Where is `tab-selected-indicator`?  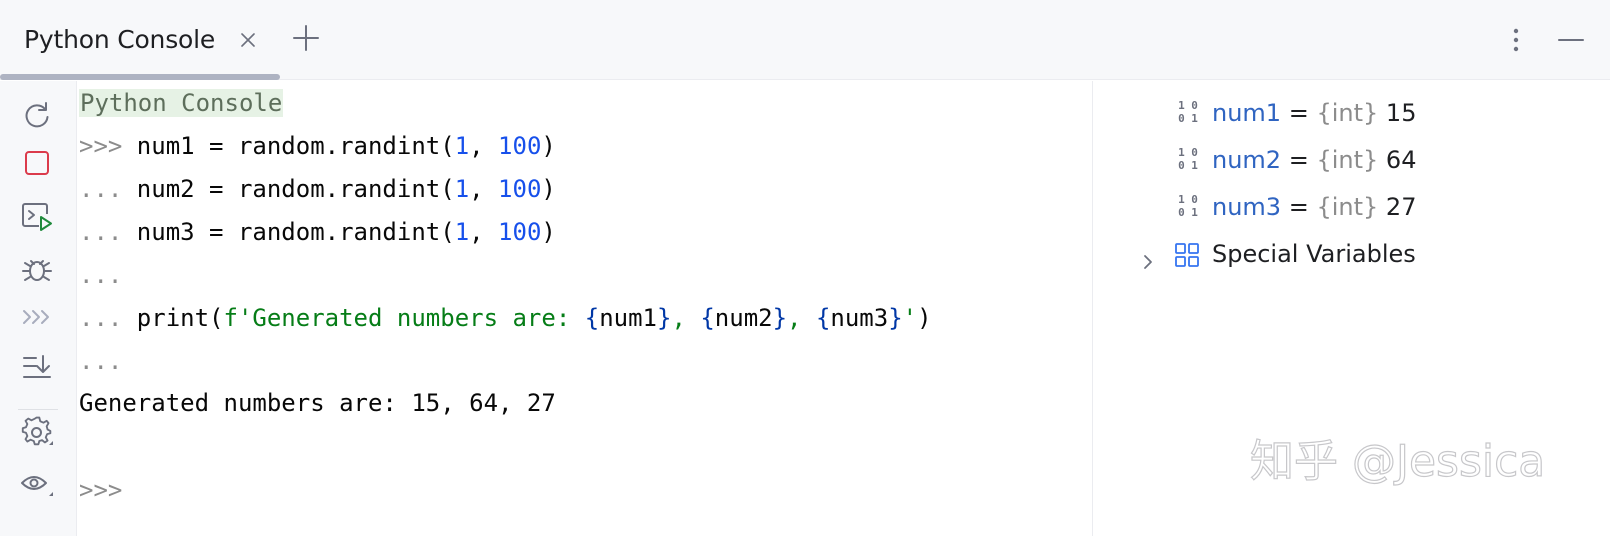 tab-selected-indicator is located at coordinates (140, 77).